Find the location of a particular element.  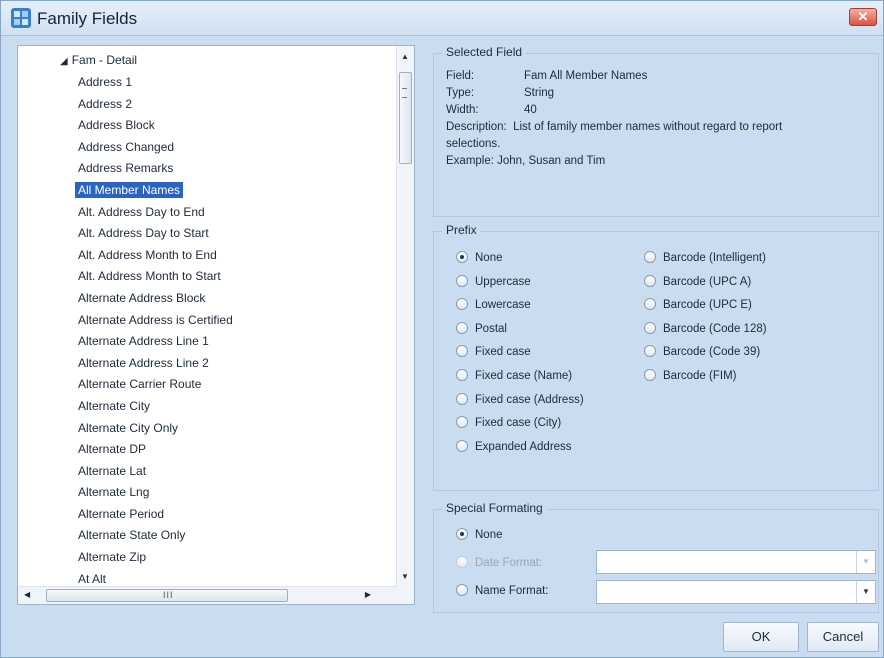

tree-item: Address Remarks is located at coordinates (155, 171).